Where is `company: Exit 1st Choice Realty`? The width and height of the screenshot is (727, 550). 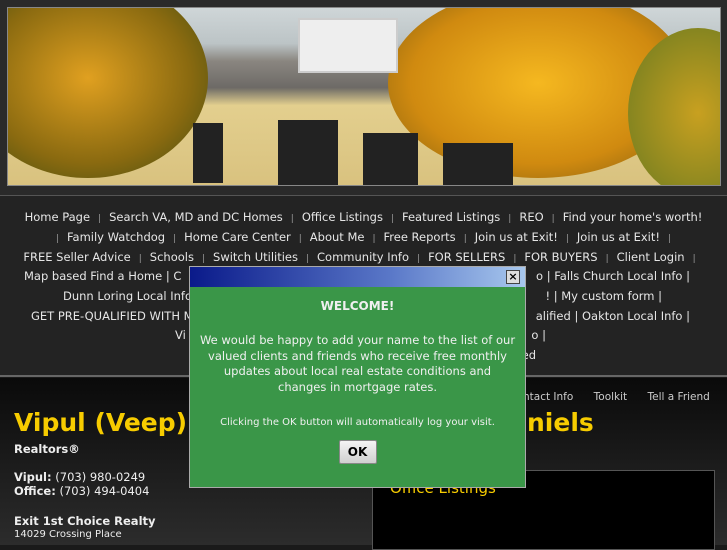 company: Exit 1st Choice Realty is located at coordinates (85, 521).